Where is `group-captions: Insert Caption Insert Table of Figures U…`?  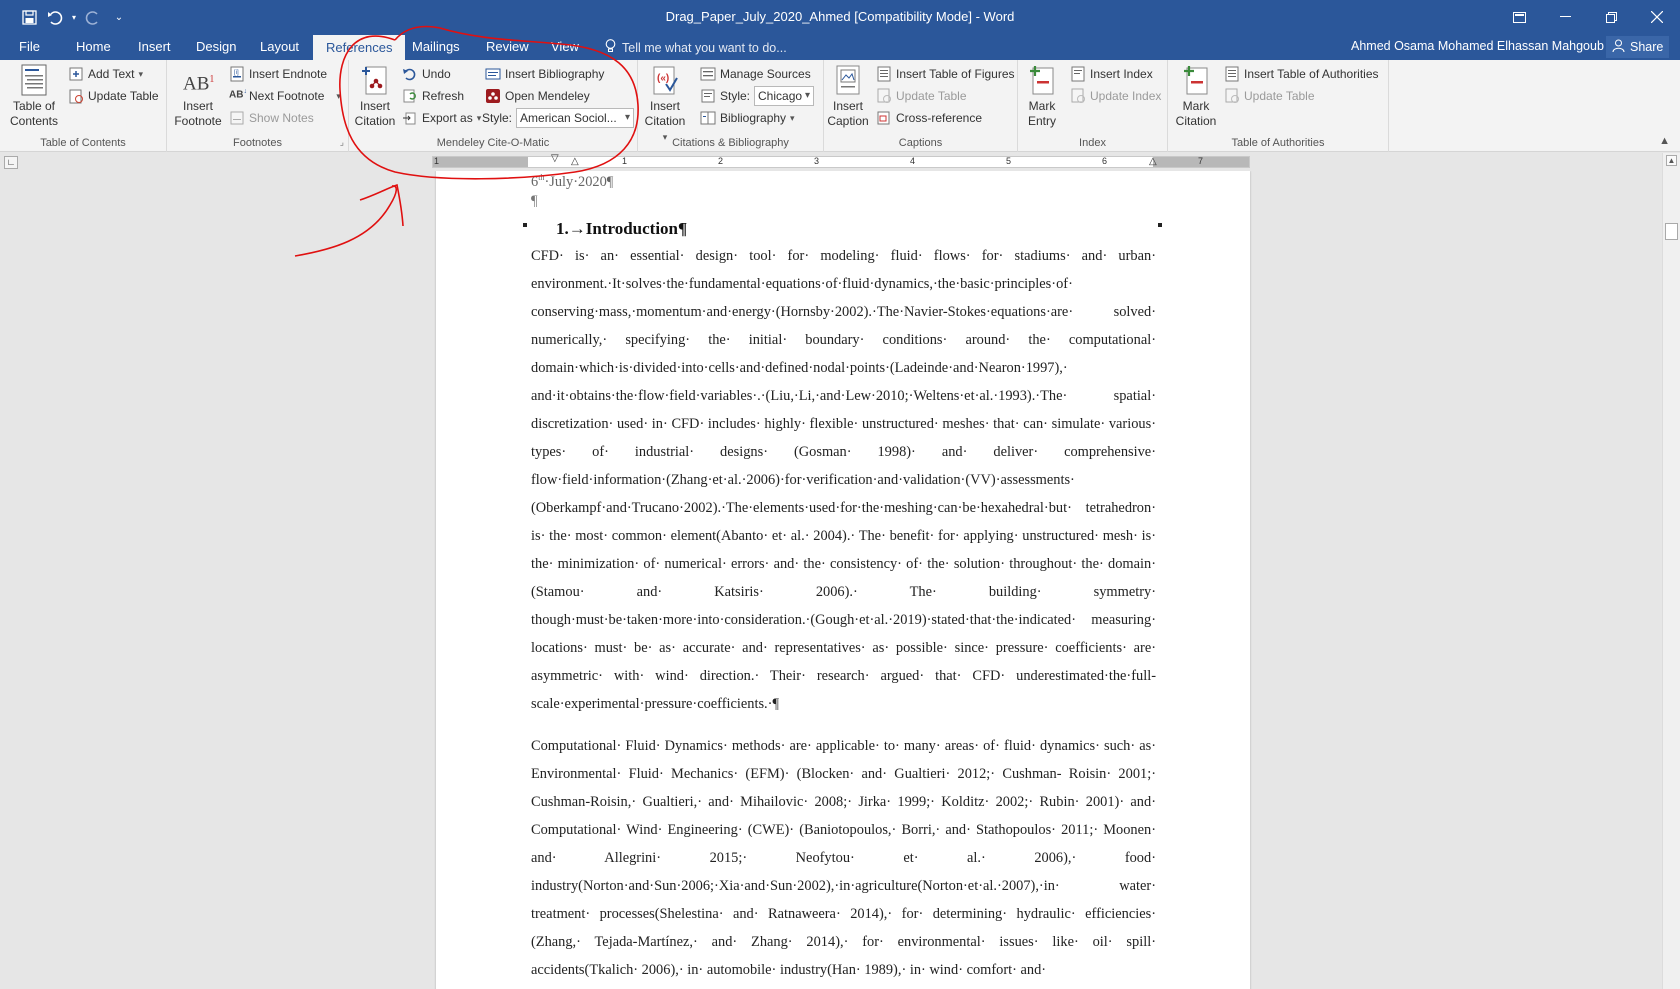
group-captions: Insert Caption Insert Table of Figures U… is located at coordinates (921, 106).